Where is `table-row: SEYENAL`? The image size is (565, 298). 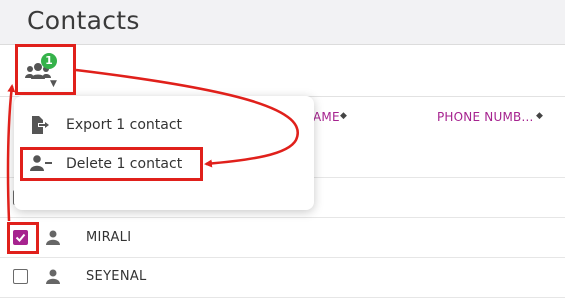
table-row: SEYENAL is located at coordinates (282, 278).